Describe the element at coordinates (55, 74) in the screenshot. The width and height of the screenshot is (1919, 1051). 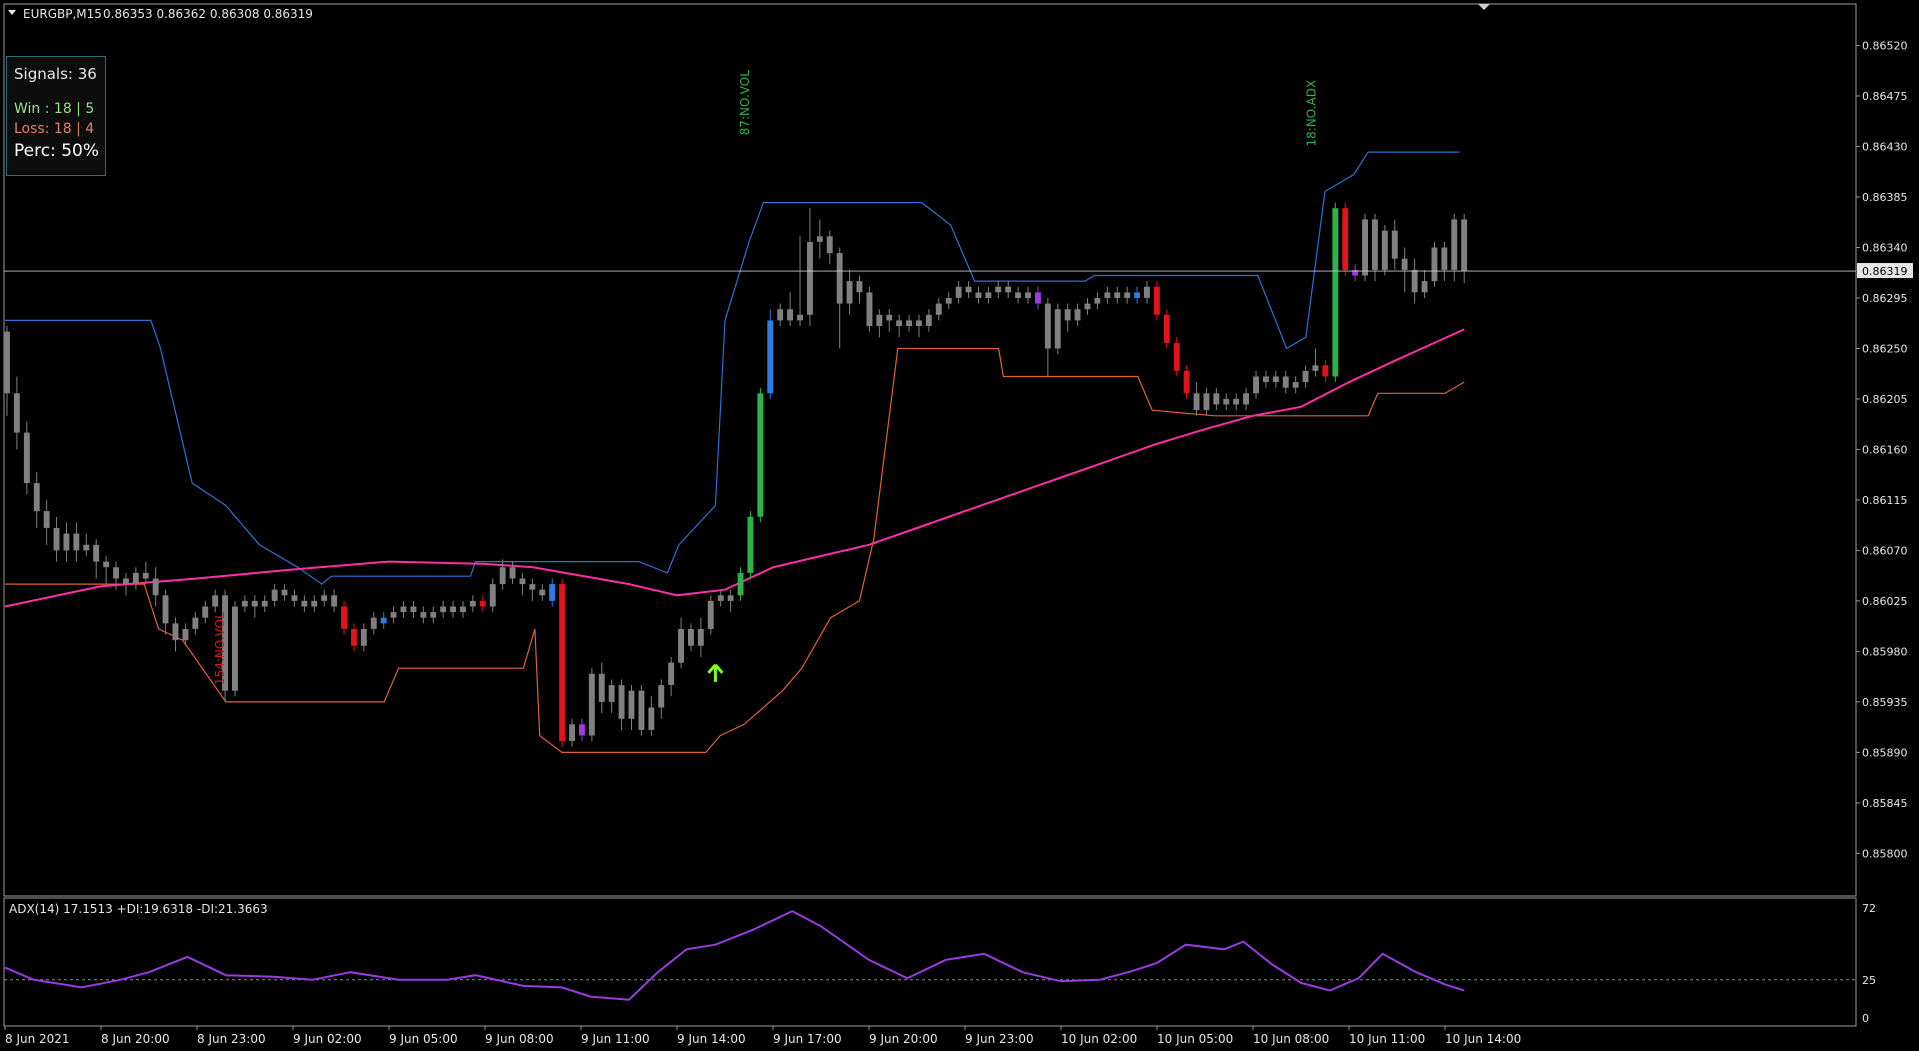
I see `signals-count: Signals: 36` at that location.